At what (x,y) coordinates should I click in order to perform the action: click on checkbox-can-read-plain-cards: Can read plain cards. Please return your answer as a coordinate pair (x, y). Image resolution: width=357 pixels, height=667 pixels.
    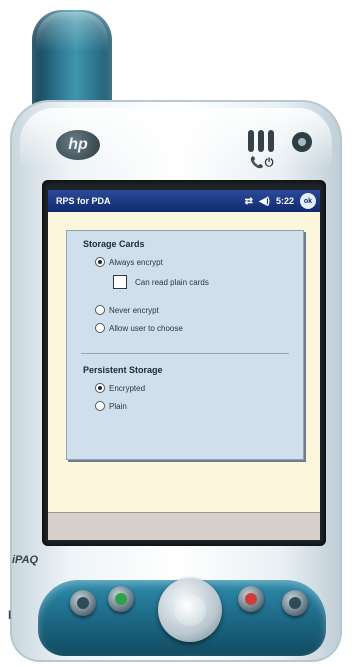
    Looking at the image, I should click on (161, 282).